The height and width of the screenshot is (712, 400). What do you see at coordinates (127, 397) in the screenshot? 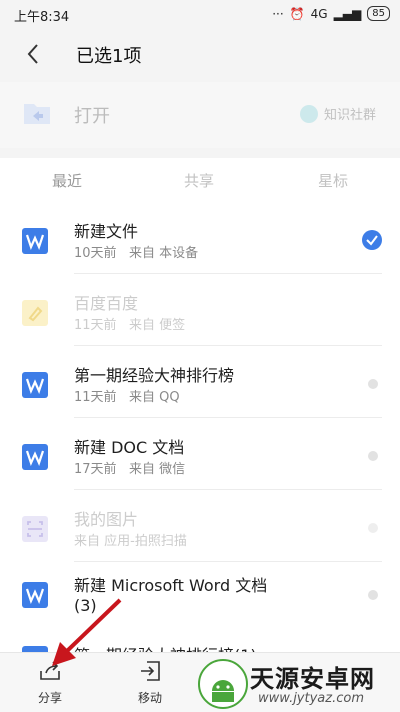
I see `file-meta: 11天前 来自 QQ` at bounding box center [127, 397].